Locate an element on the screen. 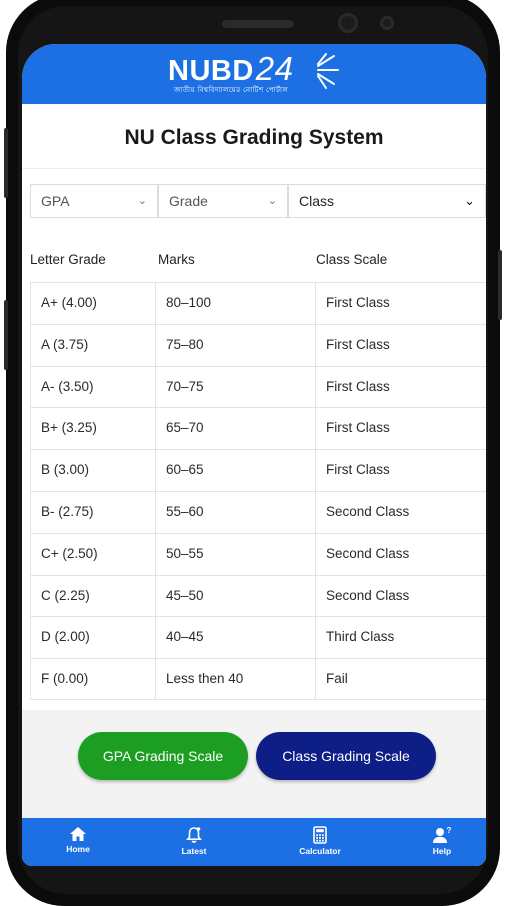 This screenshot has height=906, width=506. table-row: A (3.75) 75–80 First Class is located at coordinates (258, 344).